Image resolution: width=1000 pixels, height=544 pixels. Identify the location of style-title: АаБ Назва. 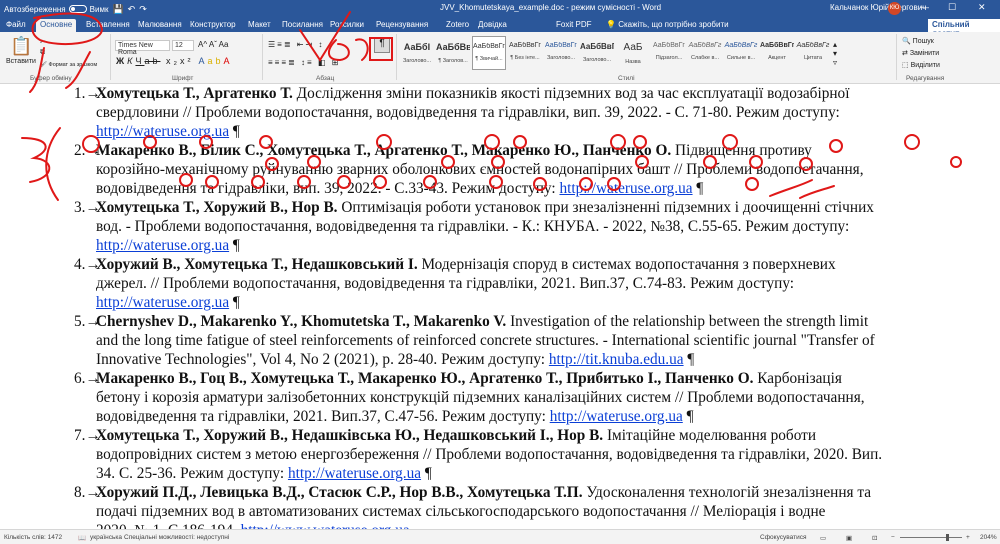
(633, 53).